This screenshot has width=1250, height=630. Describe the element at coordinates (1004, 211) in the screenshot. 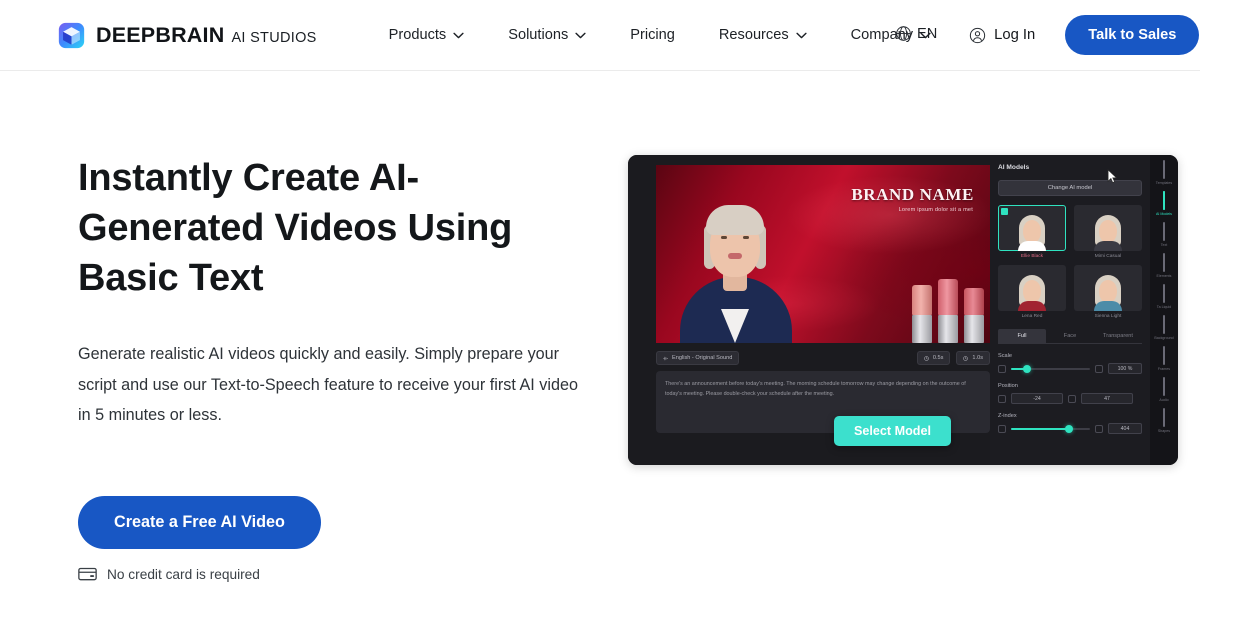

I see `selected-indicator-icon` at that location.